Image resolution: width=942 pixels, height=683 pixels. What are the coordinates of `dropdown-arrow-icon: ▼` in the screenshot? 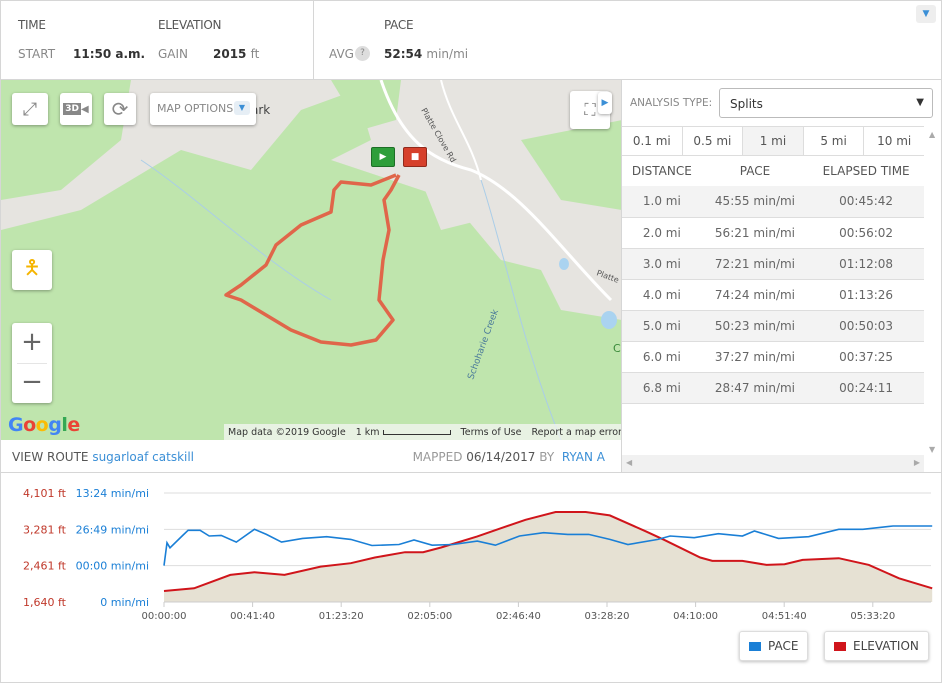 It's located at (920, 102).